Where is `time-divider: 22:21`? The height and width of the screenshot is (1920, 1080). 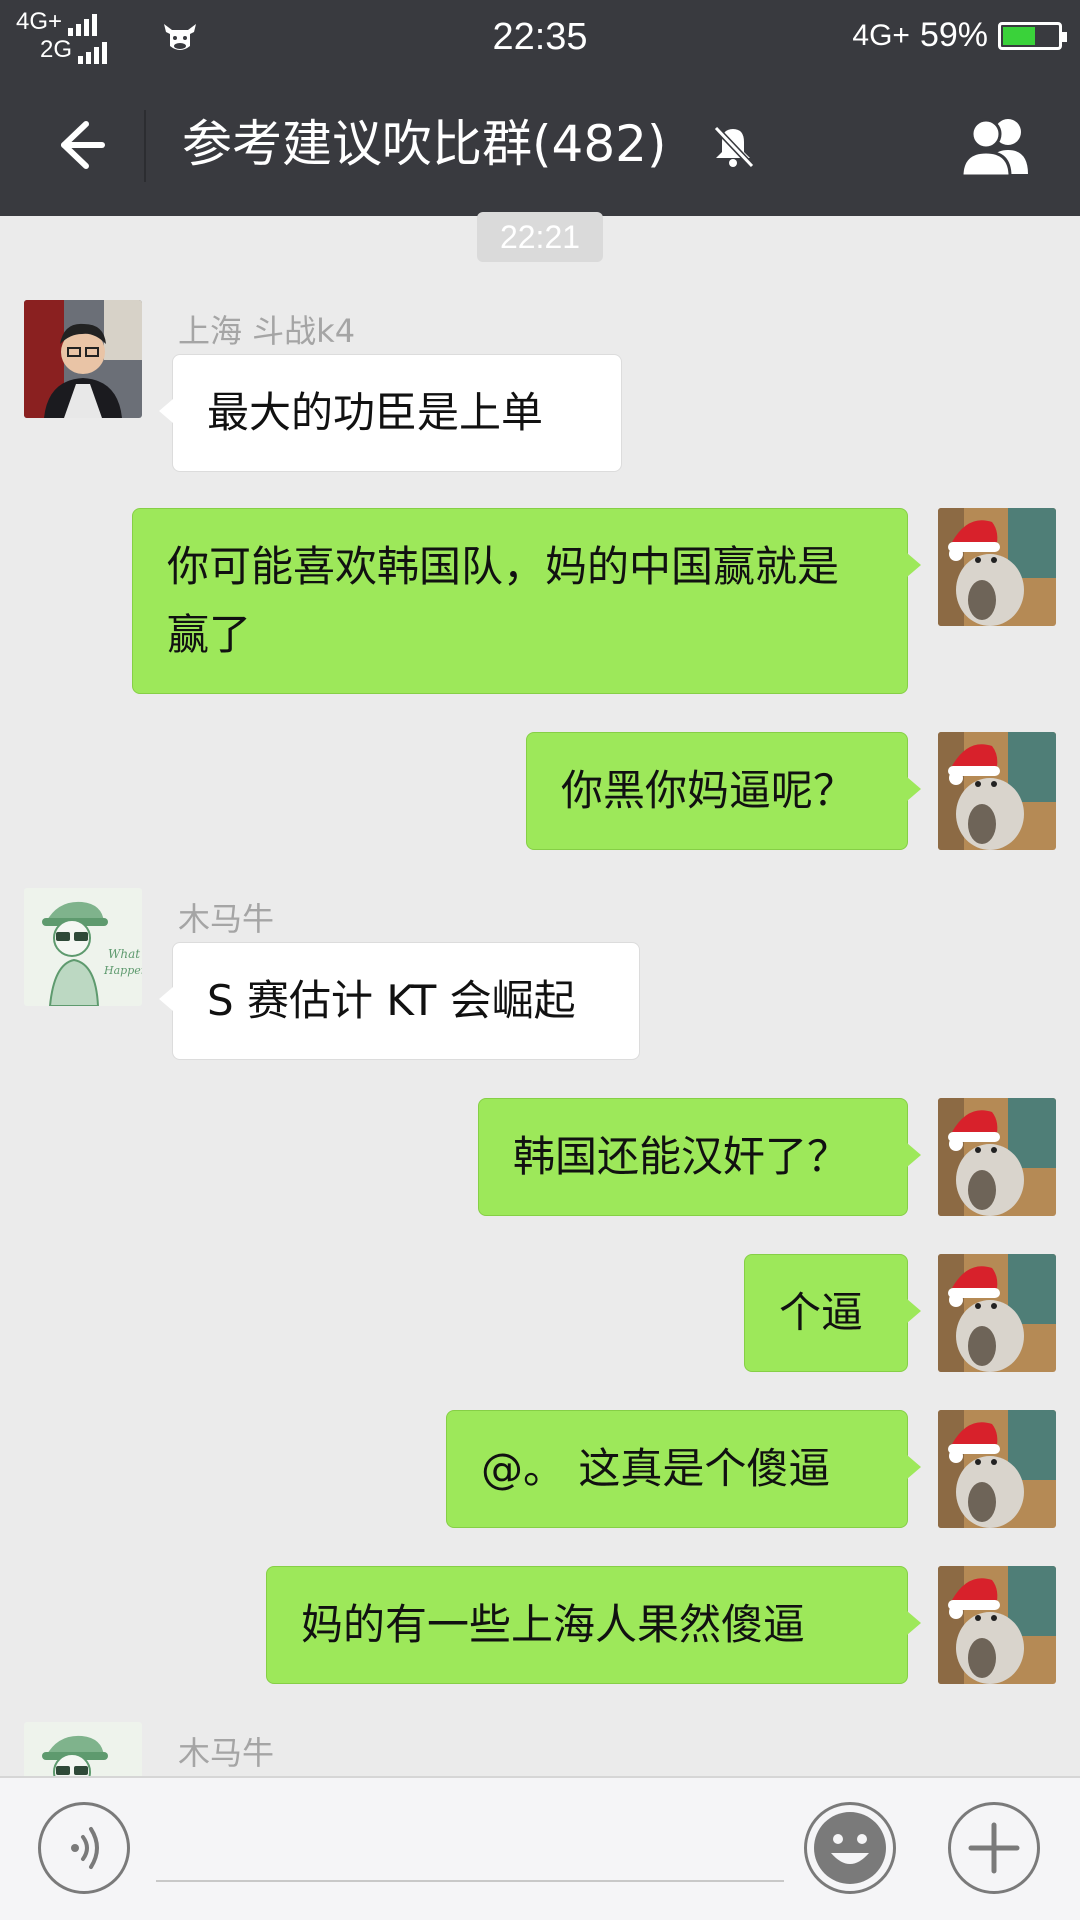
time-divider: 22:21 is located at coordinates (540, 237).